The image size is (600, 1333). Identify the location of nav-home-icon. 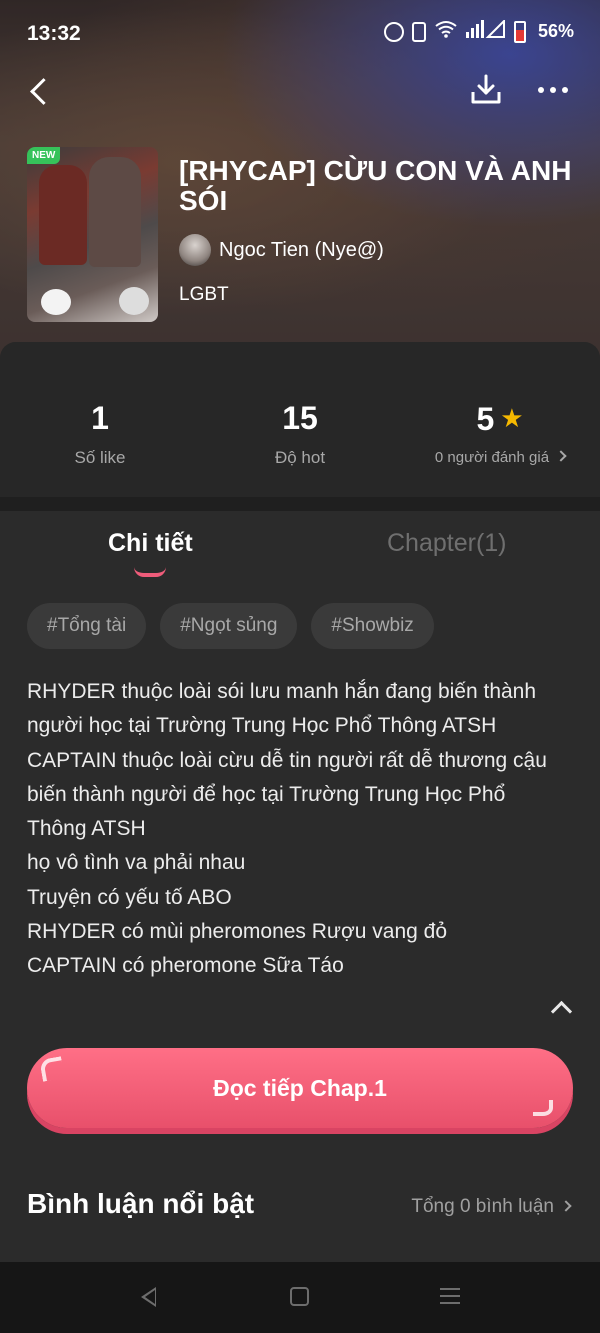
(299, 1296).